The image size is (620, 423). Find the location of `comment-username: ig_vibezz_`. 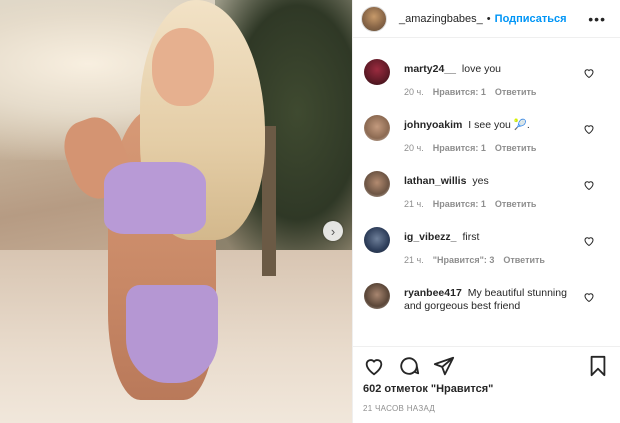

comment-username: ig_vibezz_ is located at coordinates (430, 237).